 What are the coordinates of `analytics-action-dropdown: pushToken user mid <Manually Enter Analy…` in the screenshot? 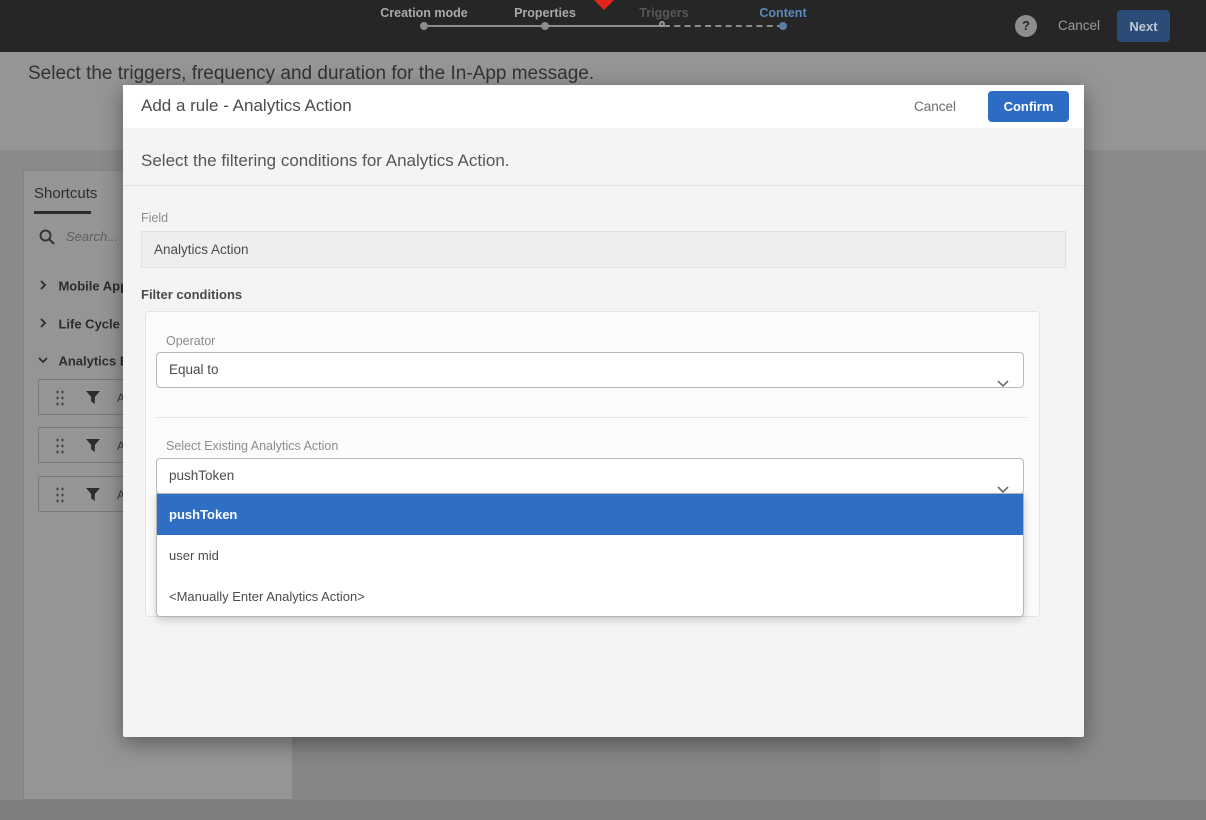 It's located at (590, 555).